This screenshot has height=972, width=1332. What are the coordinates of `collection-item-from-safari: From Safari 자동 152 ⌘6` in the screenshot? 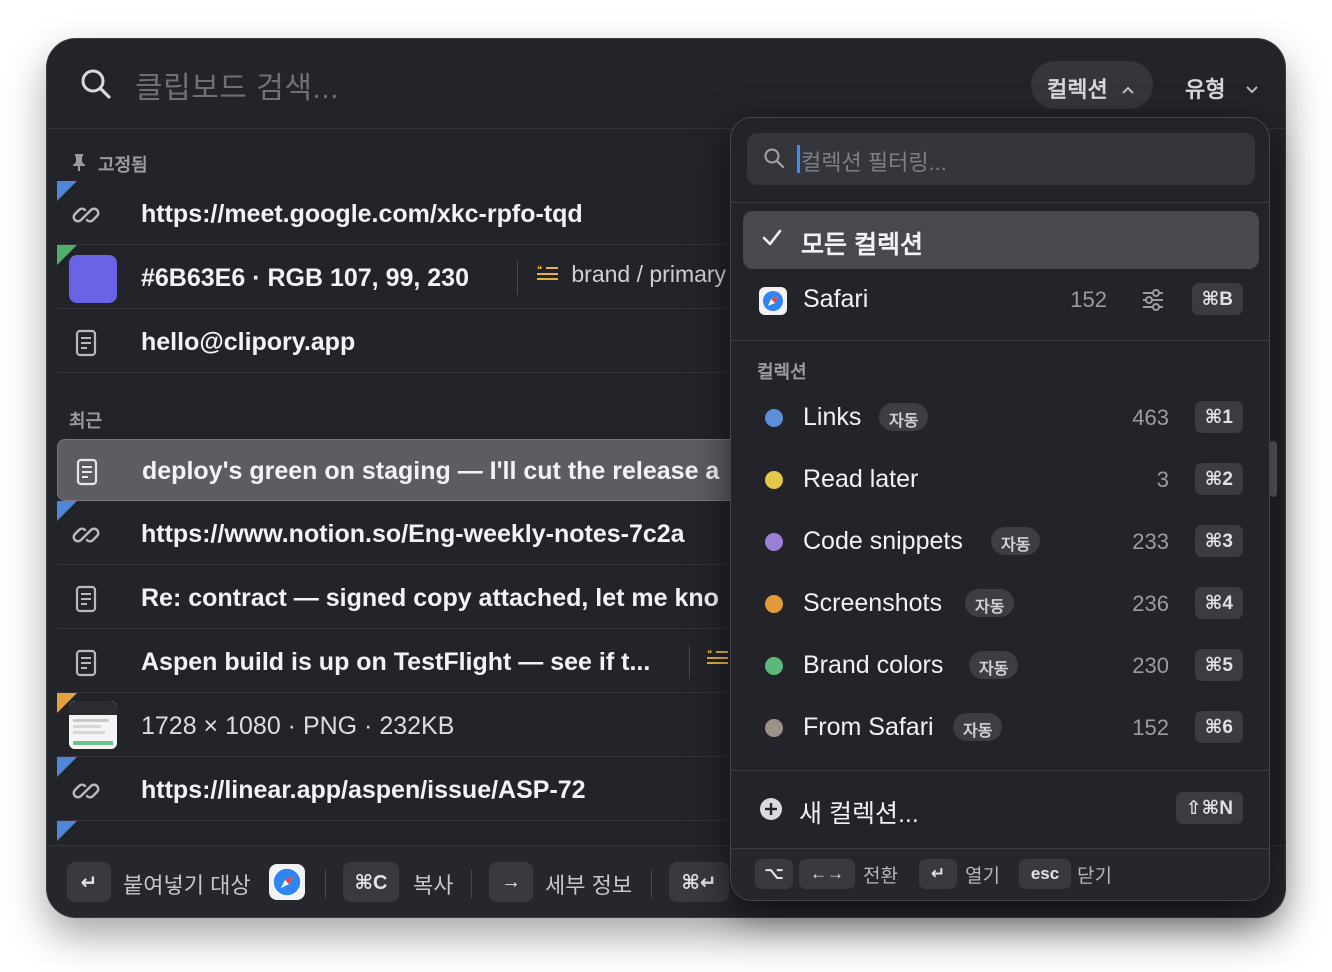 It's located at (1001, 728).